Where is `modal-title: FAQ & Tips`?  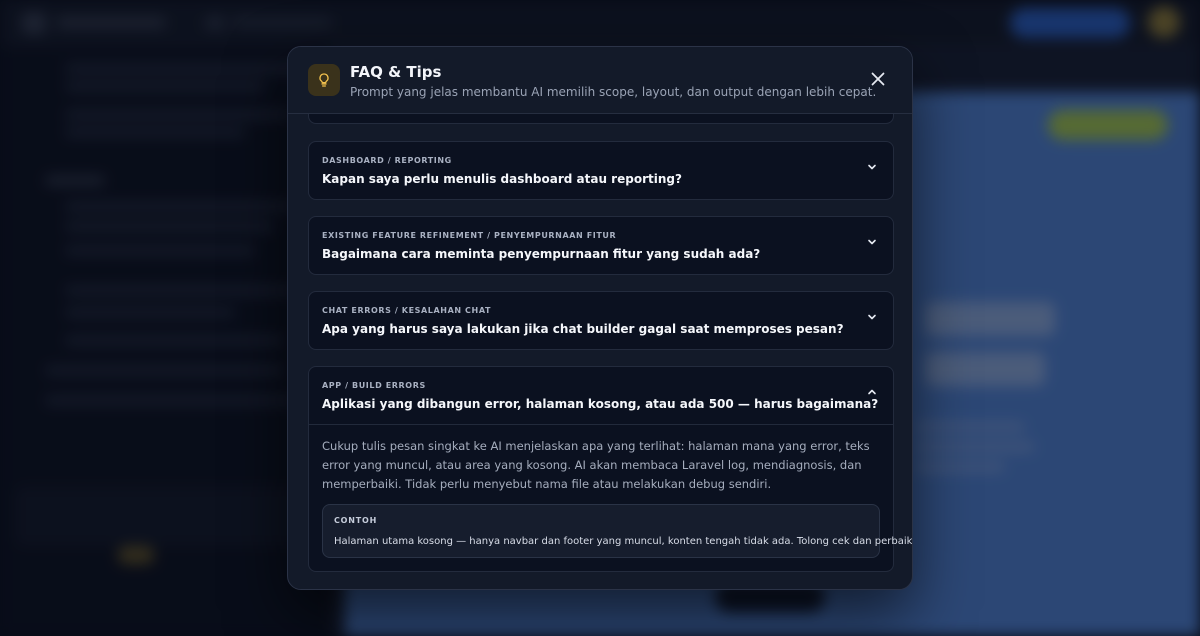 modal-title: FAQ & Tips is located at coordinates (396, 72).